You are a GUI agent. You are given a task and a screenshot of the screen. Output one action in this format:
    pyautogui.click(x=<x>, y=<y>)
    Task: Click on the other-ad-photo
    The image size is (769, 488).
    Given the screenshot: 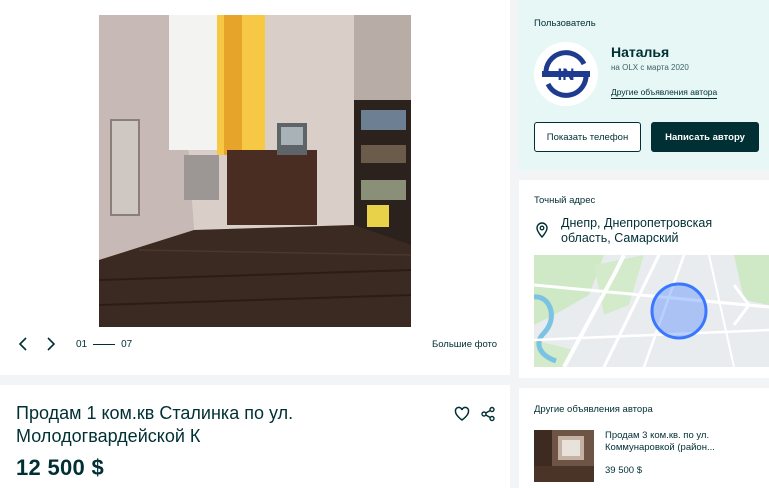 What is the action you would take?
    pyautogui.click(x=564, y=456)
    